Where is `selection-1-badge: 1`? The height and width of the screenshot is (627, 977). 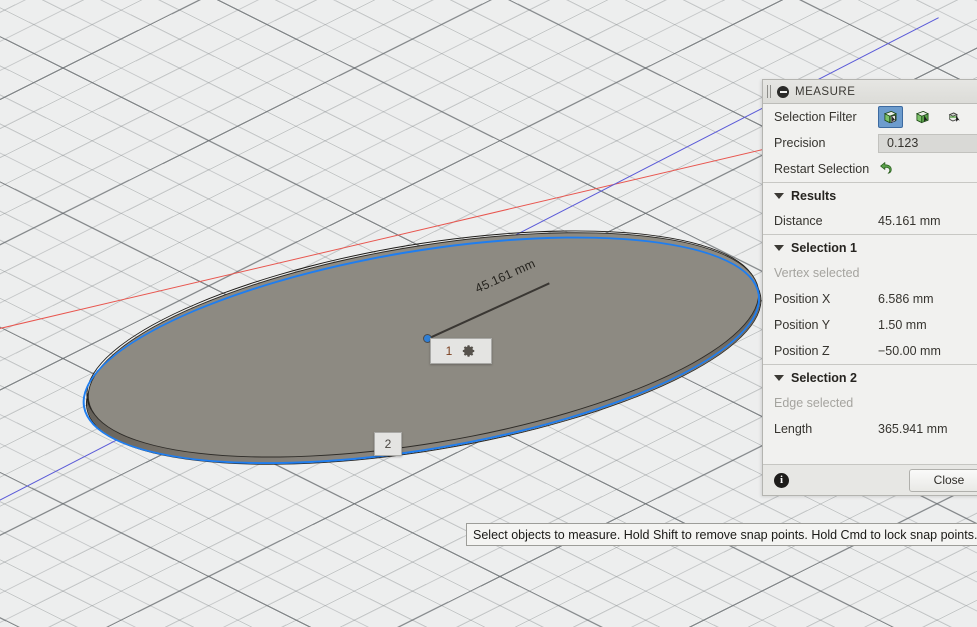 selection-1-badge: 1 is located at coordinates (461, 351).